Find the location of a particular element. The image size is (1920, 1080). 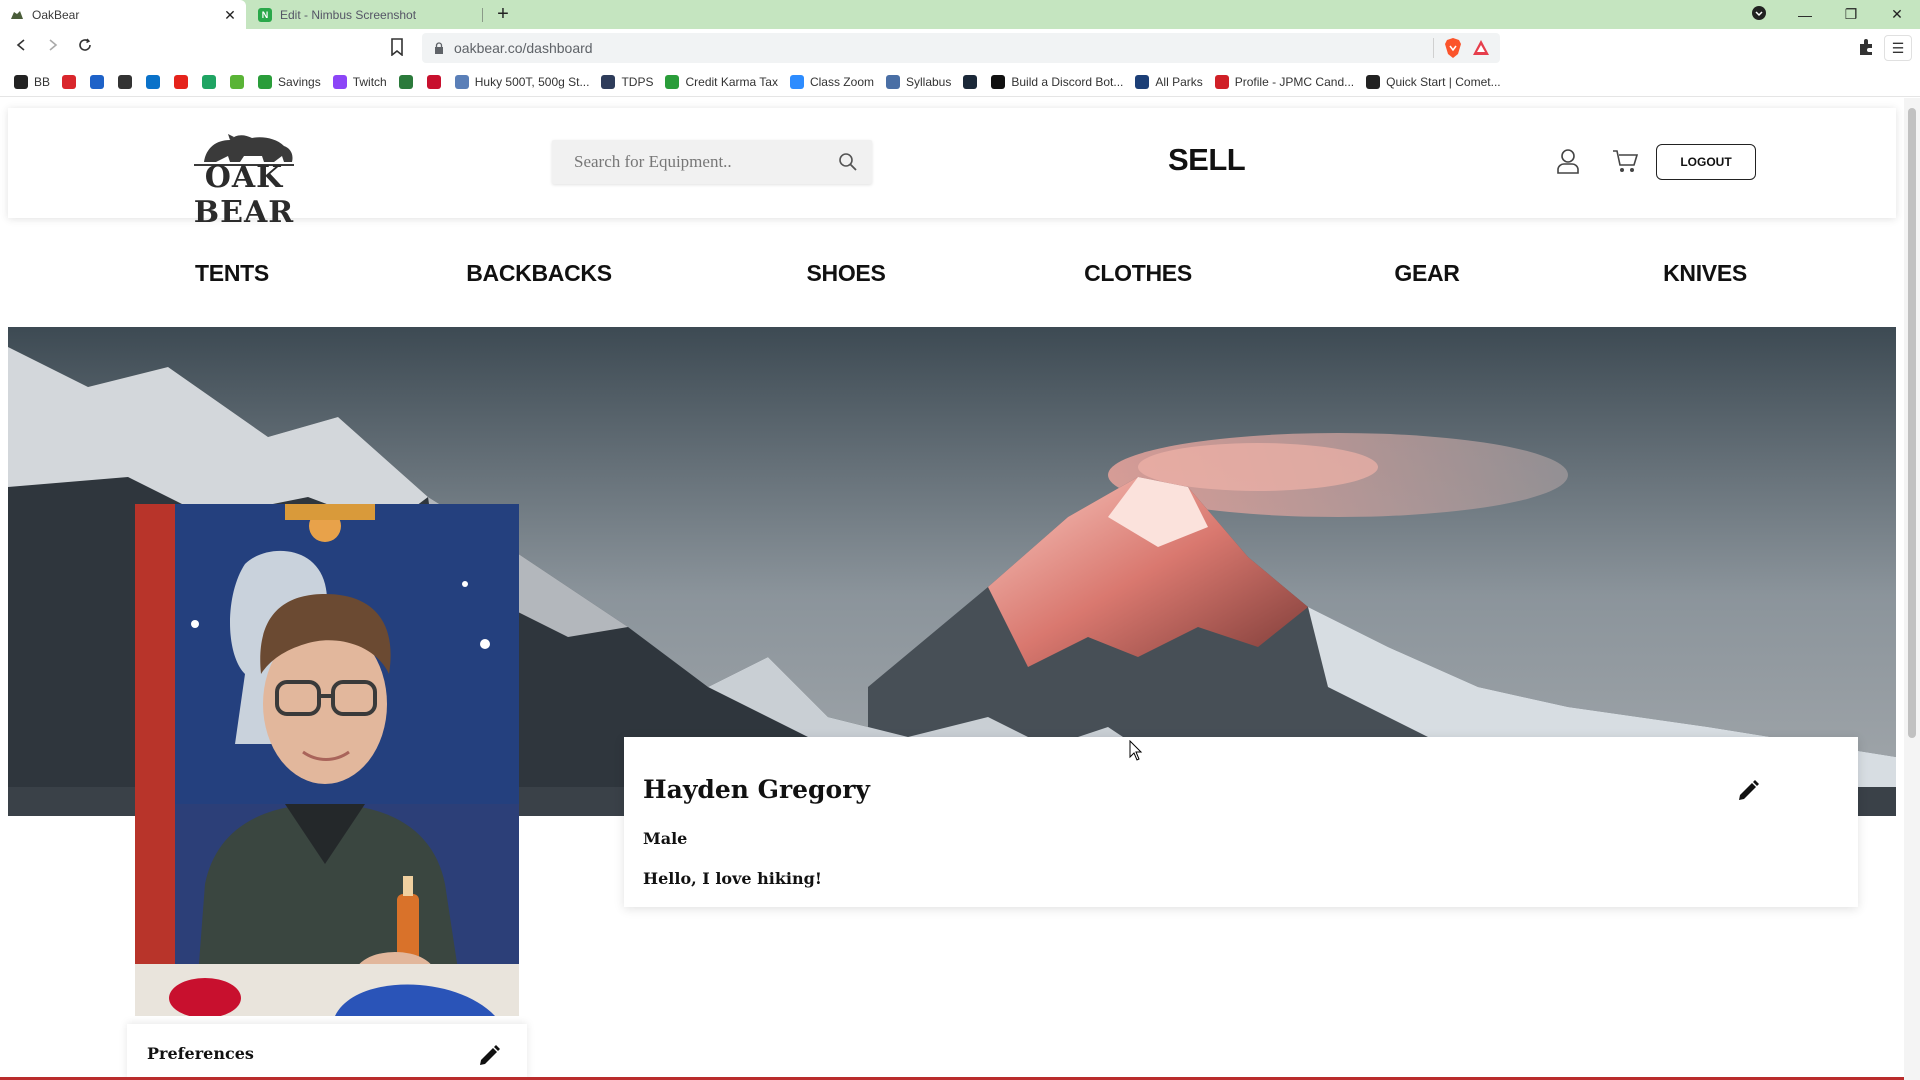

window-controls: — ❐ ✕ is located at coordinates (1828, 14).